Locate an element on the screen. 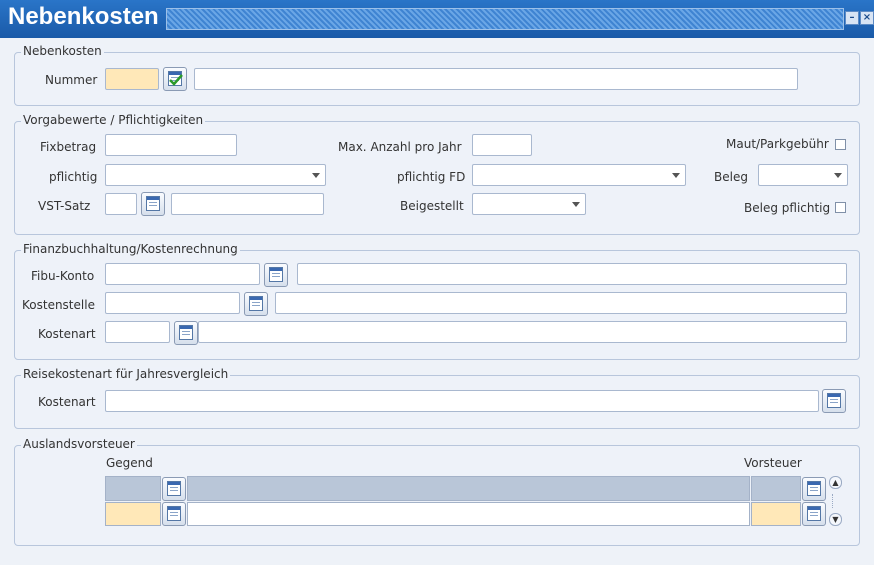 The width and height of the screenshot is (874, 565). pflichtig-fd-select is located at coordinates (579, 175).